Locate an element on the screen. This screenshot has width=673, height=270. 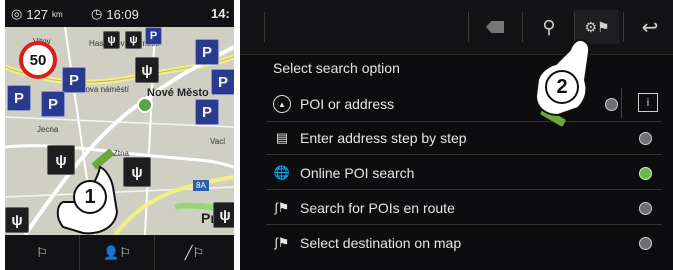
destination-flag-icon: ⚐ is located at coordinates (42, 252).